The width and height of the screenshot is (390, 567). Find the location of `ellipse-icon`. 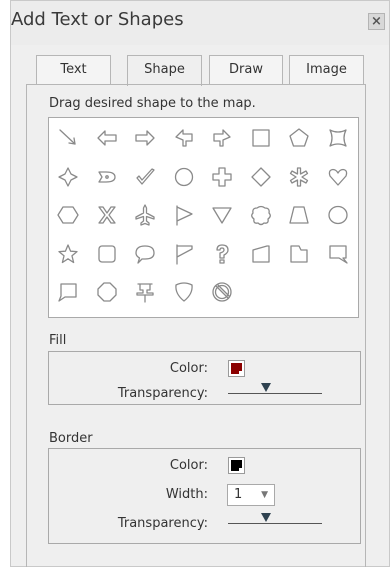

ellipse-icon is located at coordinates (338, 215).